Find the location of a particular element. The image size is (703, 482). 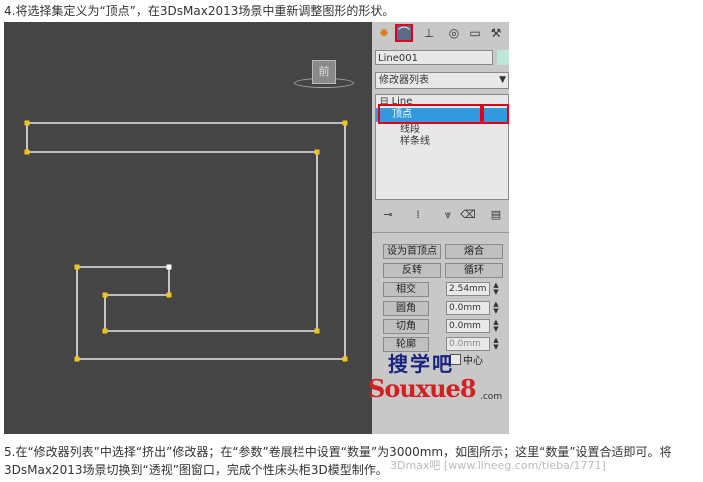

stack-toolbar: ⊸ ⁞ ⩔ ⌫ ▤ is located at coordinates (440, 216).